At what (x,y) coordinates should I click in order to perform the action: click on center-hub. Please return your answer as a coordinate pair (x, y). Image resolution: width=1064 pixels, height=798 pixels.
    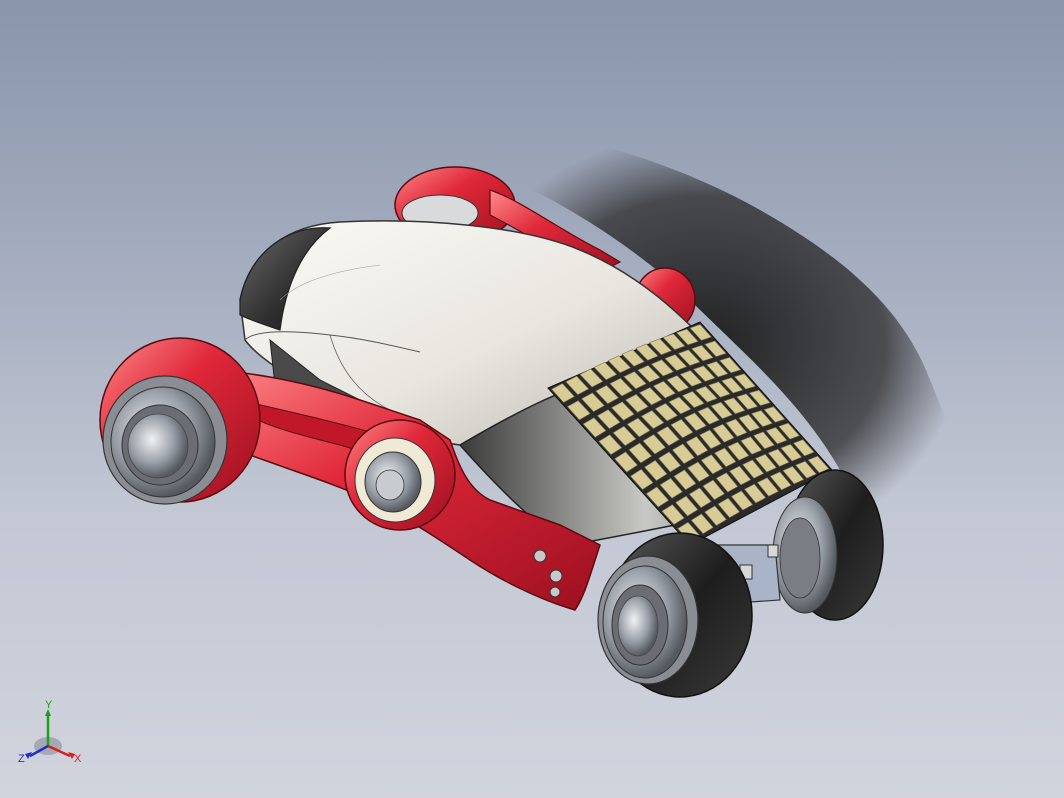
    Looking at the image, I should click on (400, 475).